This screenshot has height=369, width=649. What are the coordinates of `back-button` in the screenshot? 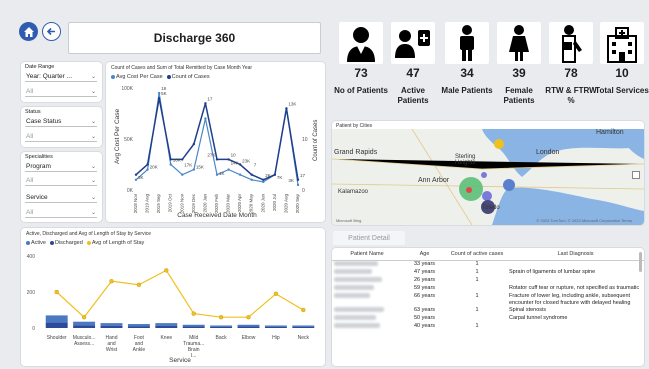 It's located at (51, 31).